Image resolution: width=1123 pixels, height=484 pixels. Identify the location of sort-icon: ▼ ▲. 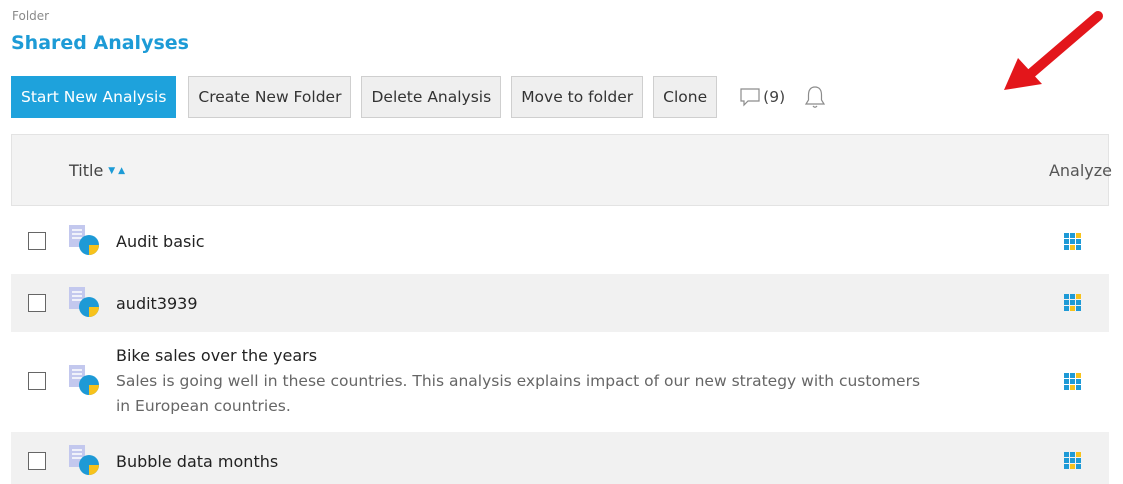
(116, 171).